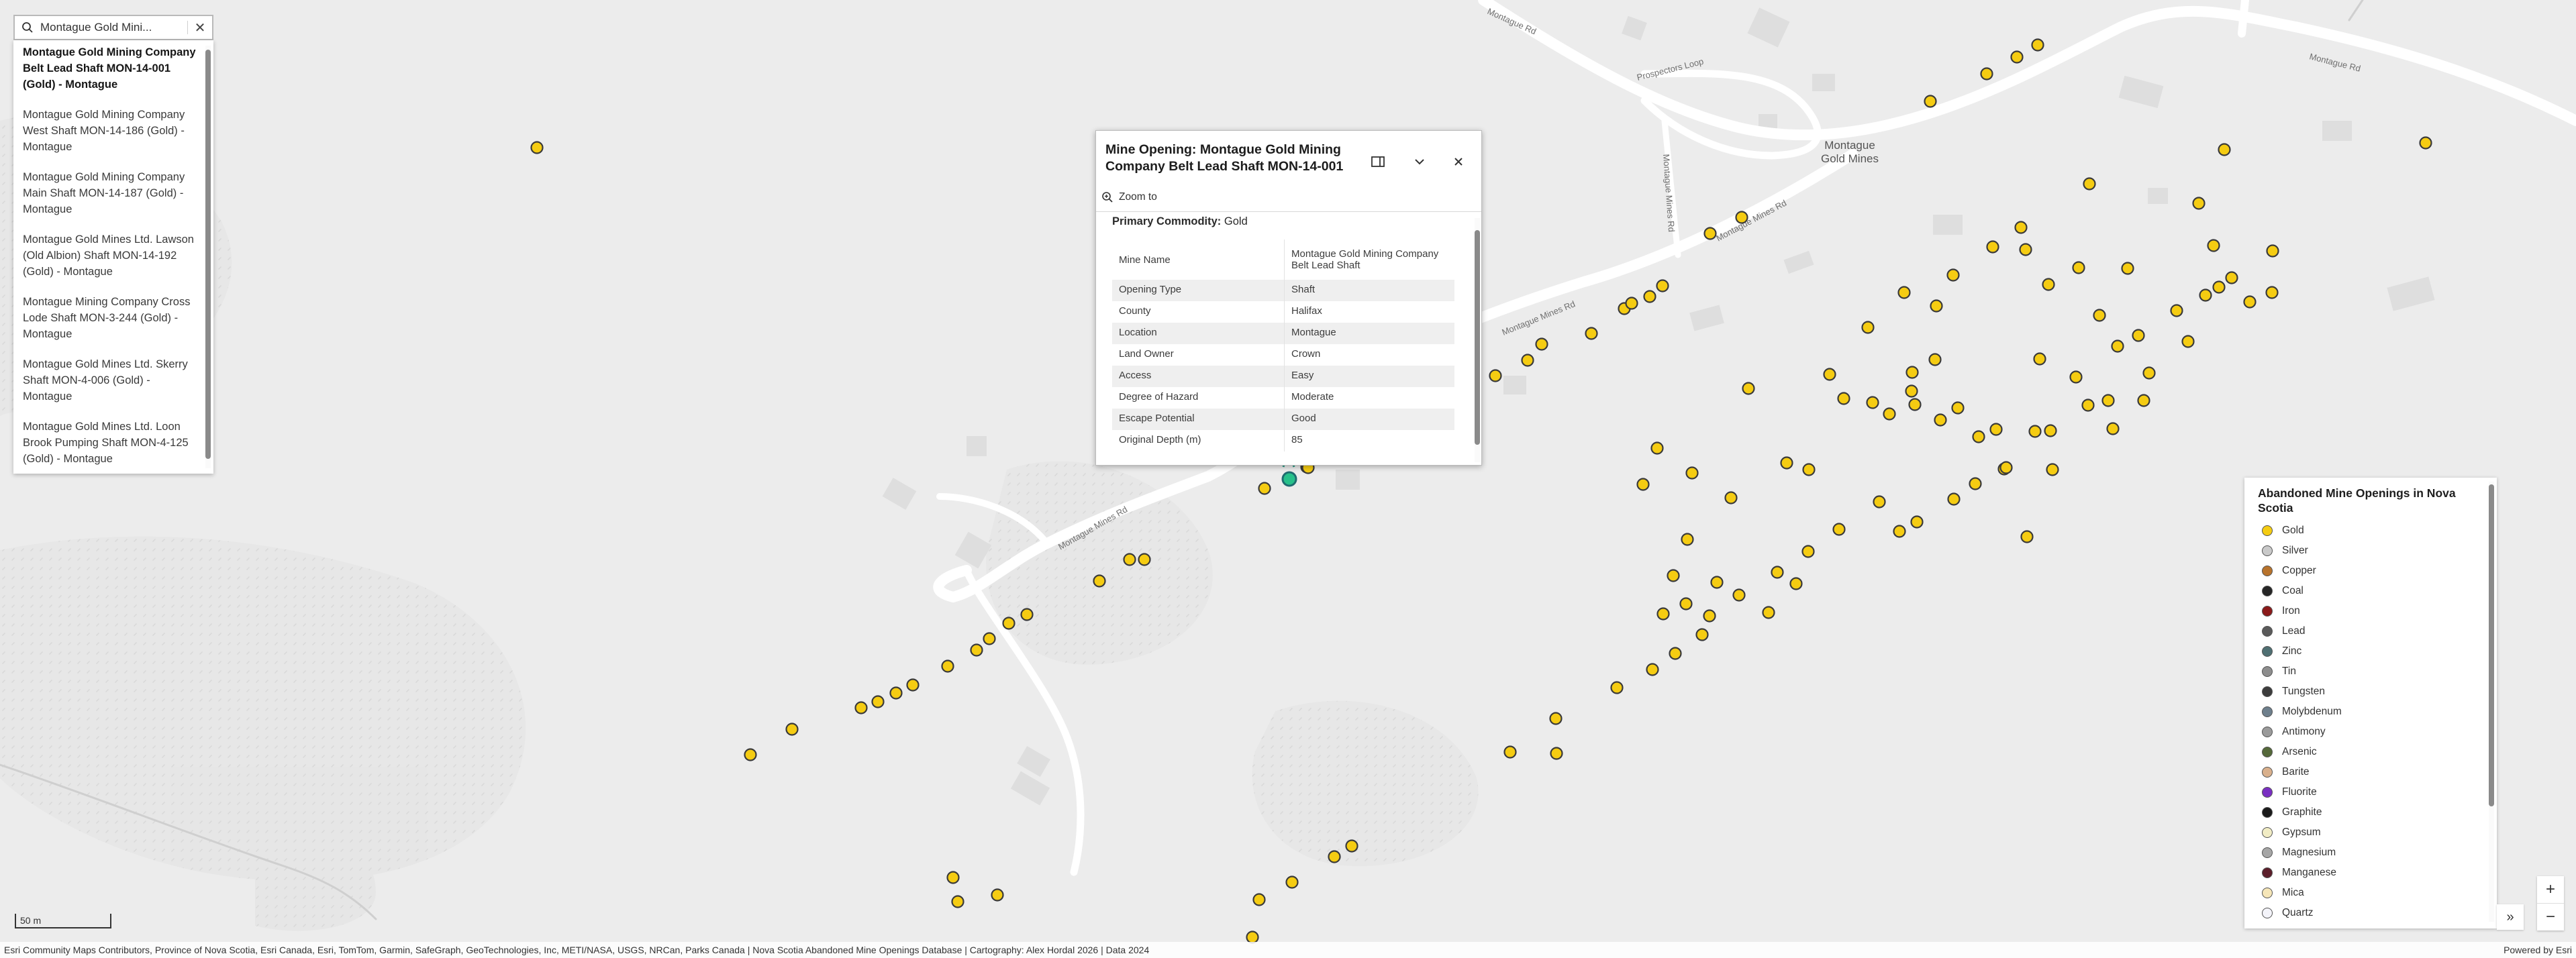  I want to click on legend-item: Manganese, so click(2302, 873).